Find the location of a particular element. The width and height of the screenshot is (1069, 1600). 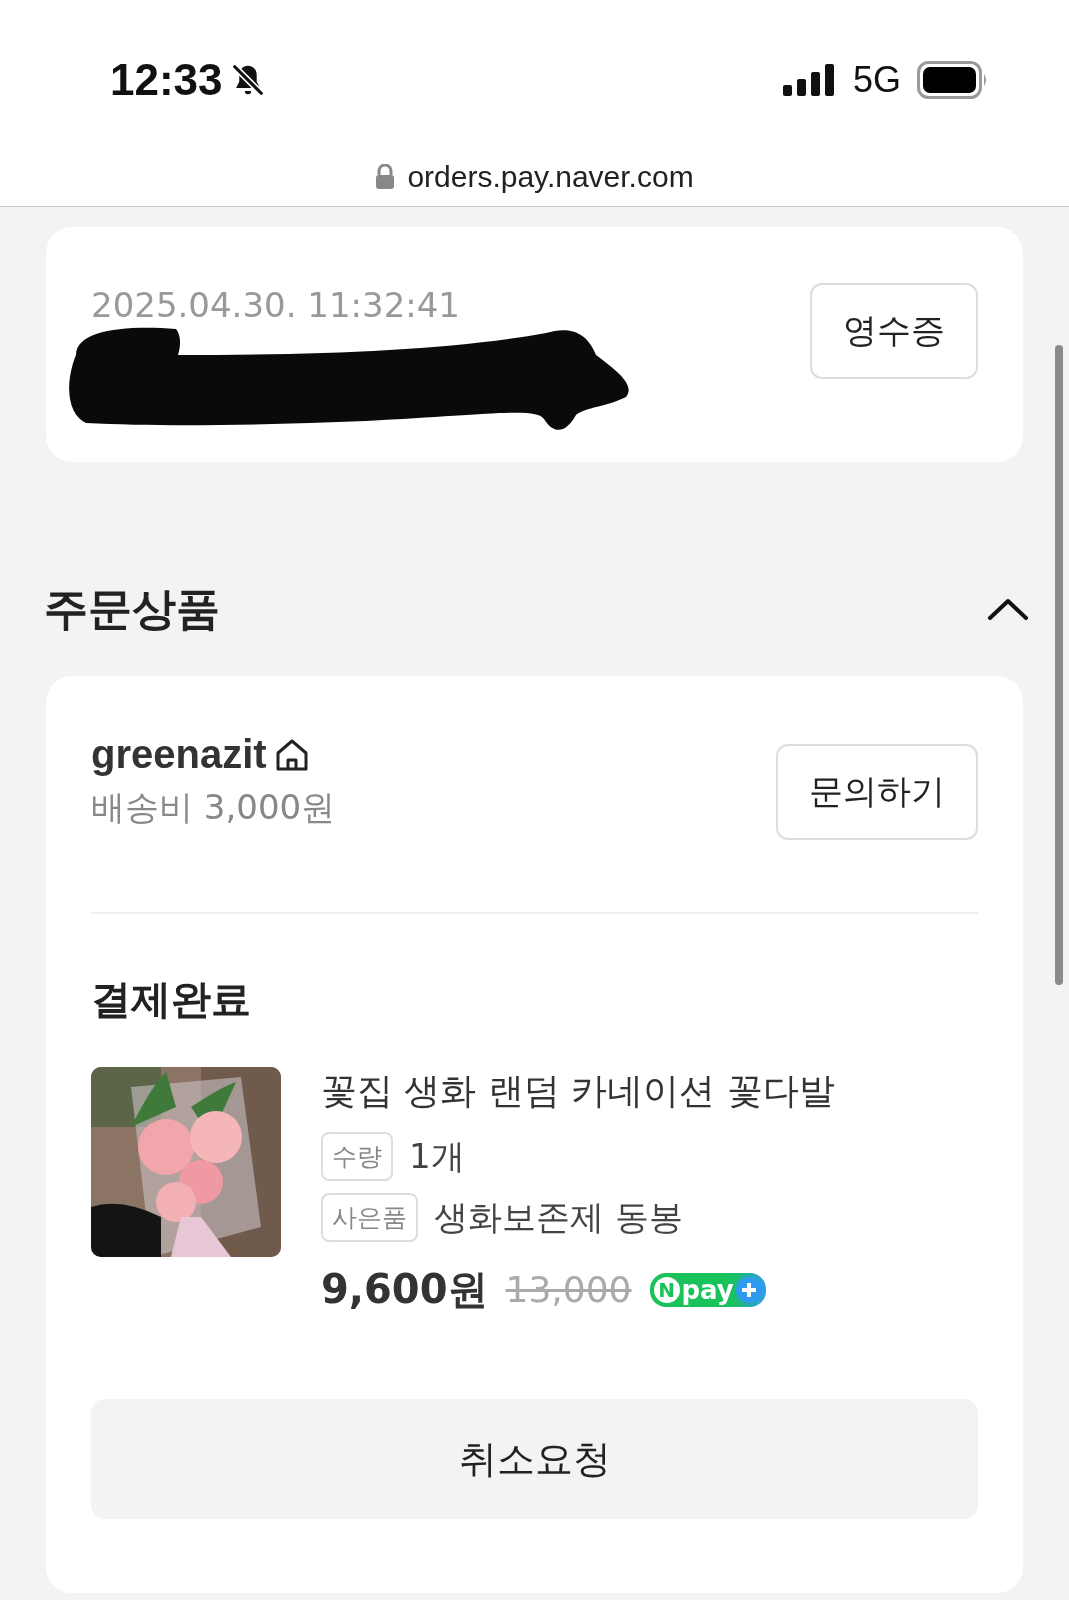

clock-time: 12:33 is located at coordinates (166, 80).